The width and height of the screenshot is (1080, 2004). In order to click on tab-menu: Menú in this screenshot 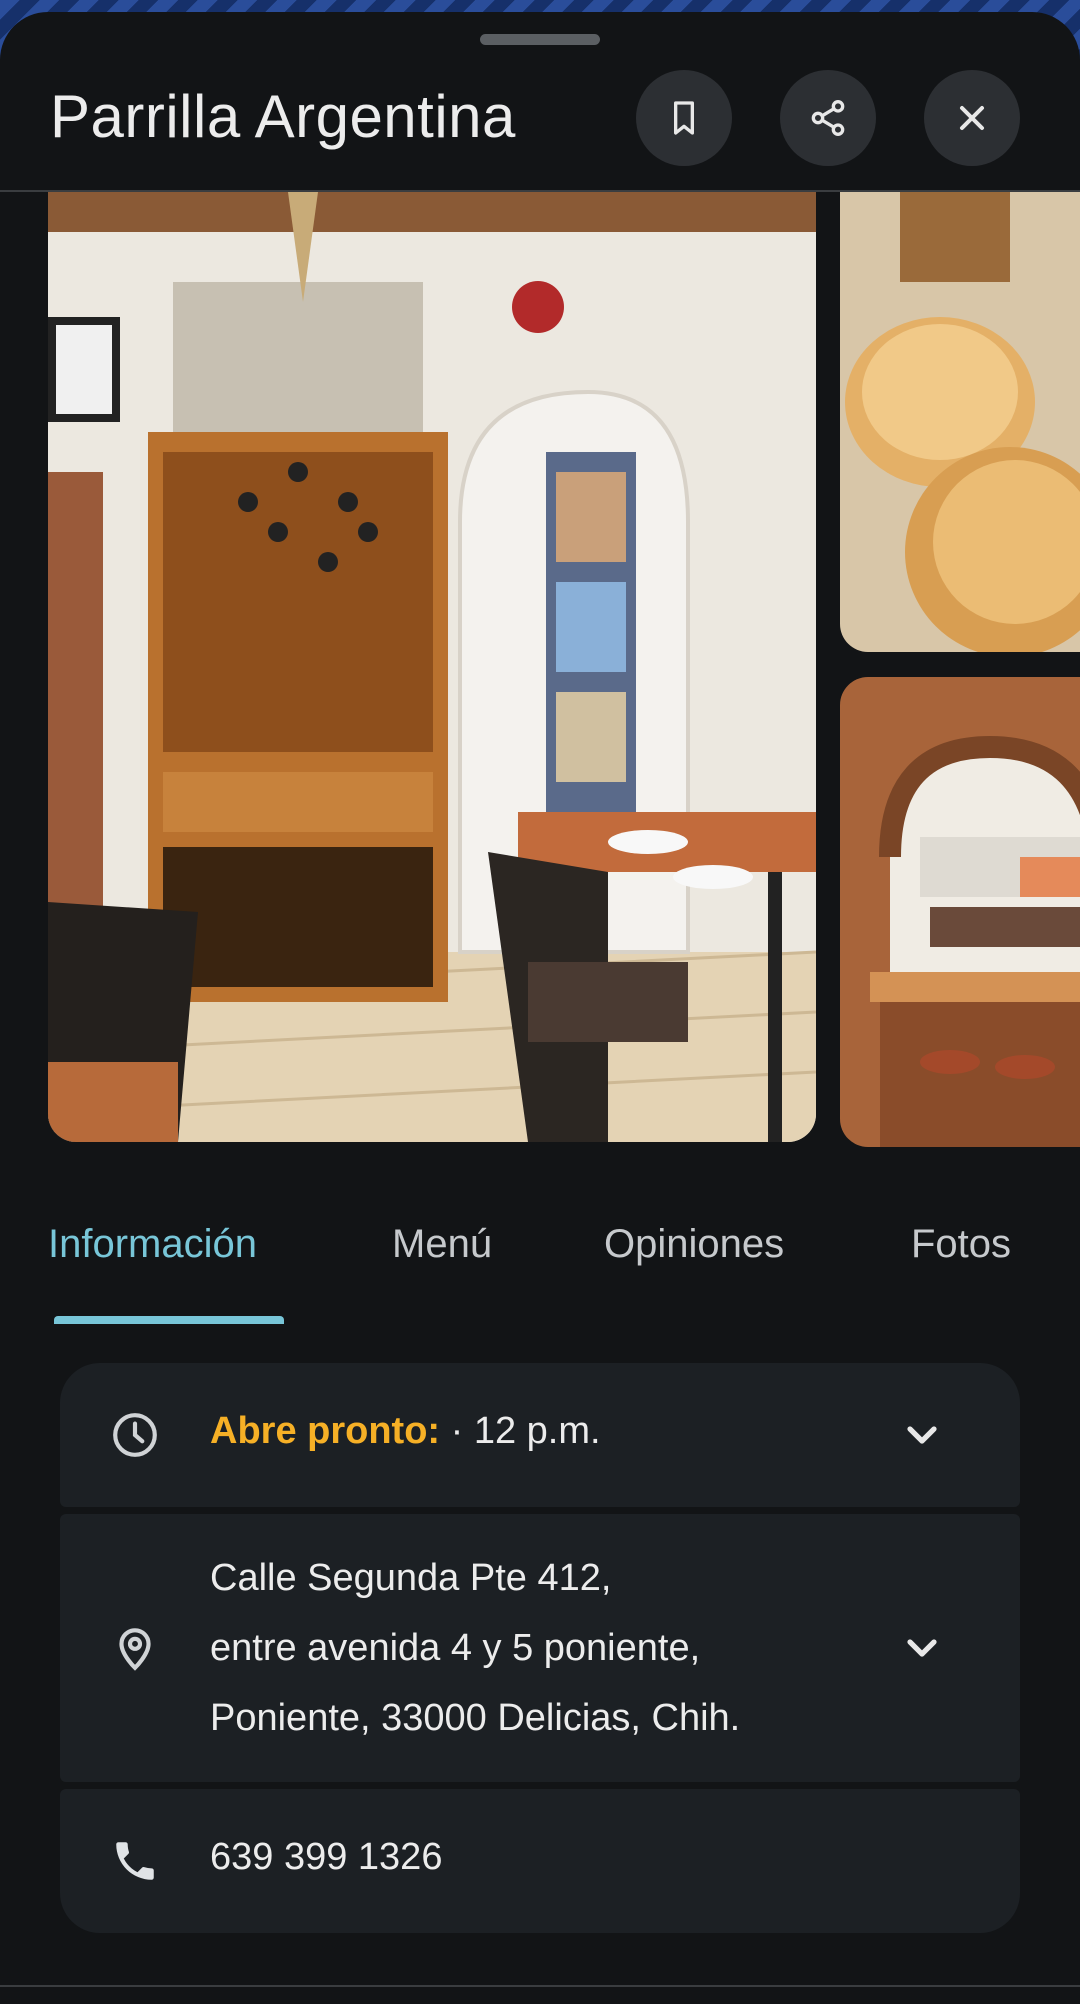, I will do `click(442, 1244)`.